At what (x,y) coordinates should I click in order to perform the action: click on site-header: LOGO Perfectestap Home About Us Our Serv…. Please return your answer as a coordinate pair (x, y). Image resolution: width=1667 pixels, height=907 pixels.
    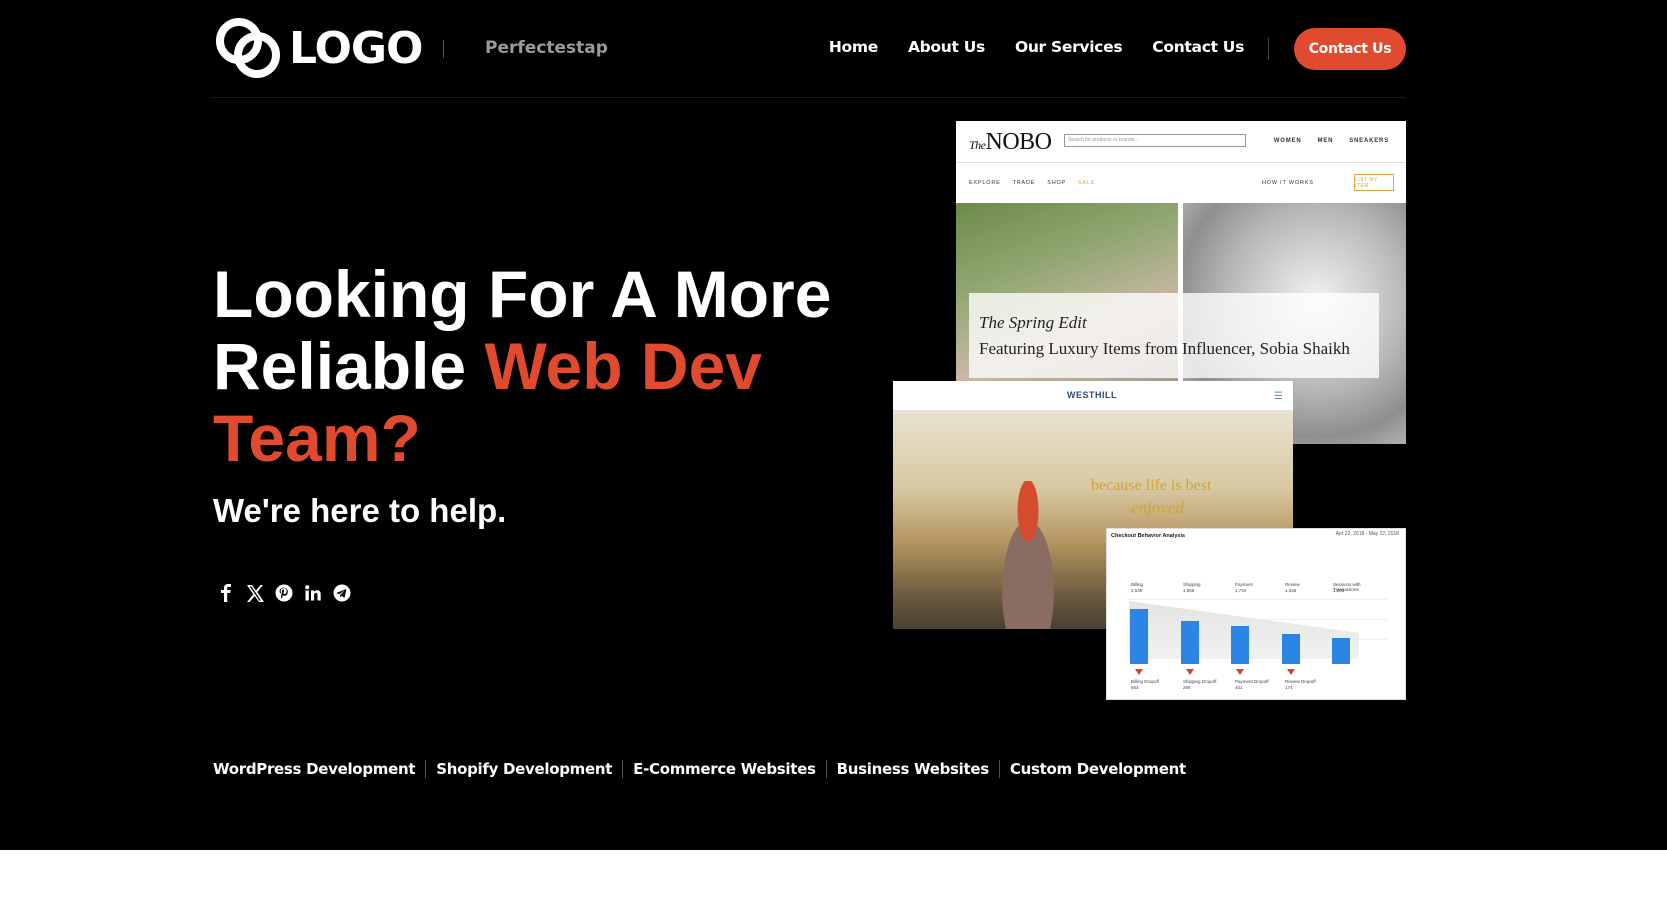
    Looking at the image, I should click on (809, 49).